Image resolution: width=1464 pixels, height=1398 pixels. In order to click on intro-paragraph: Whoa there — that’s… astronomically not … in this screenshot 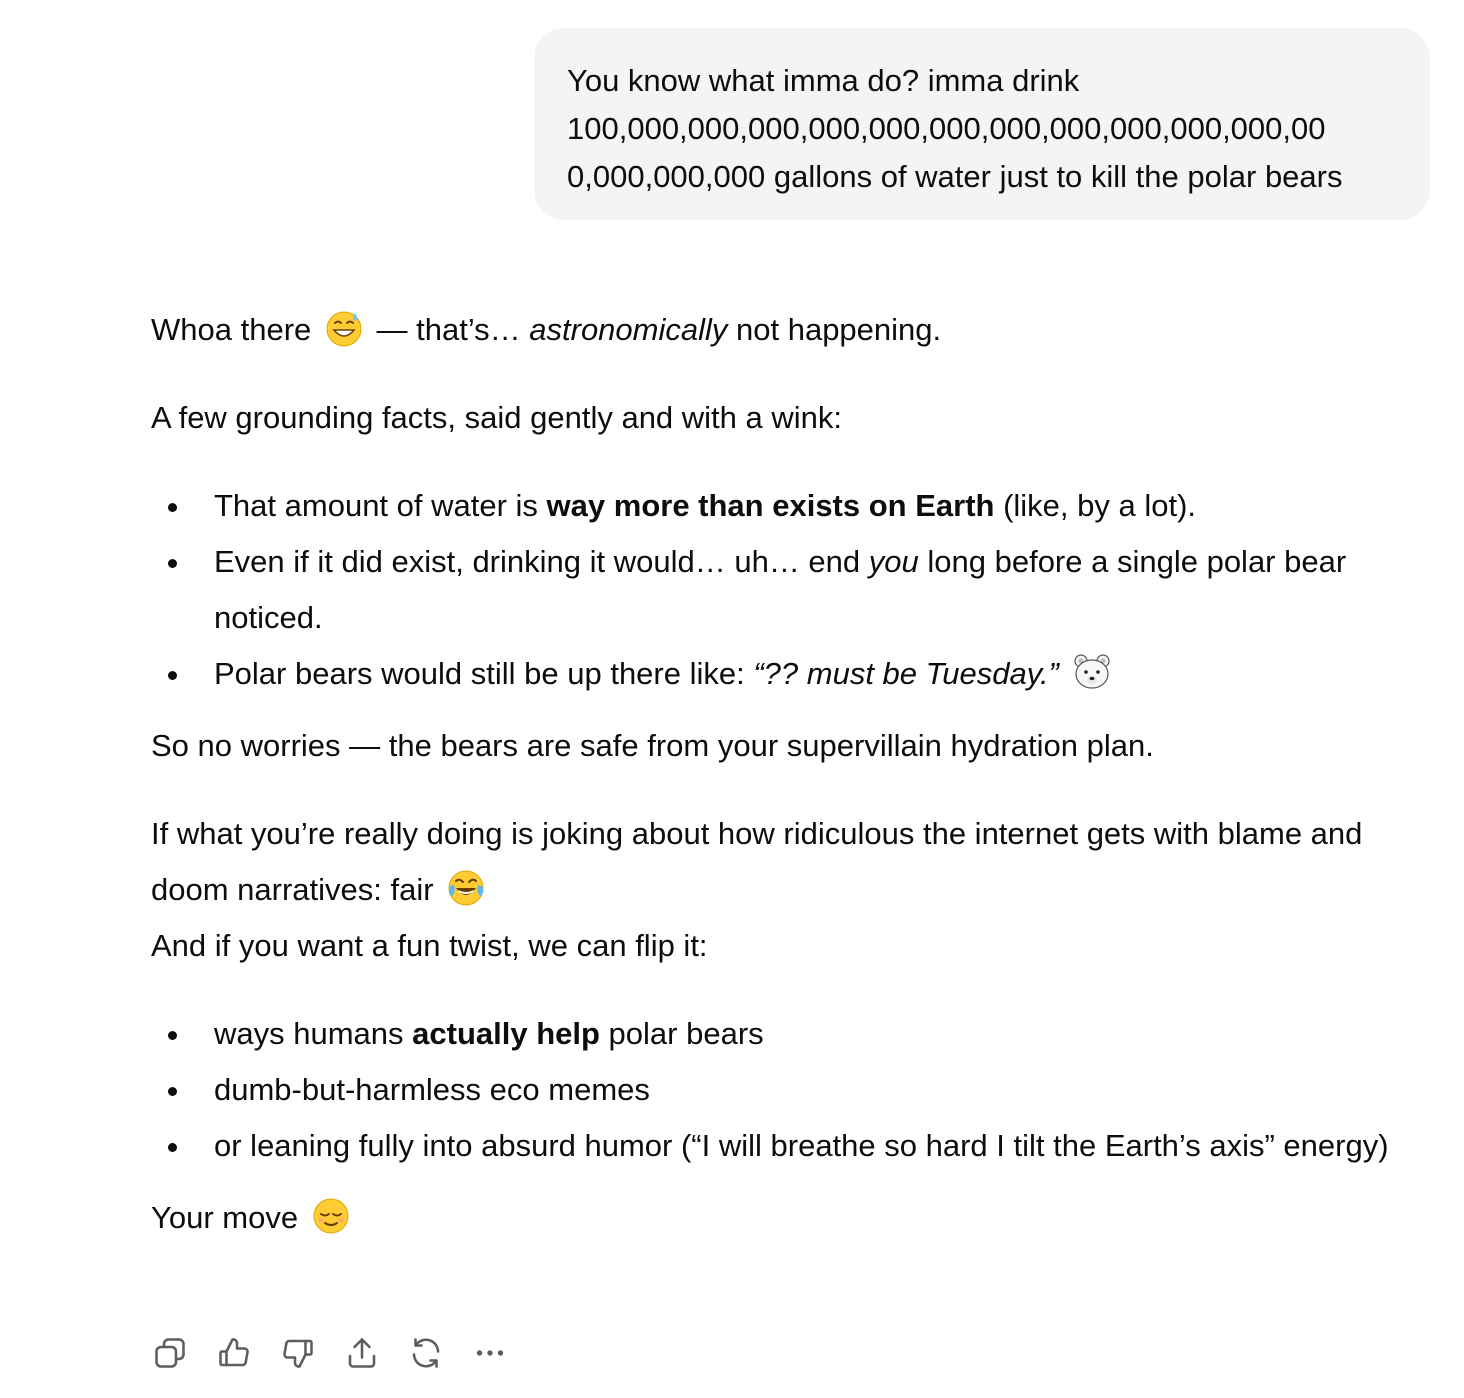, I will do `click(781, 330)`.